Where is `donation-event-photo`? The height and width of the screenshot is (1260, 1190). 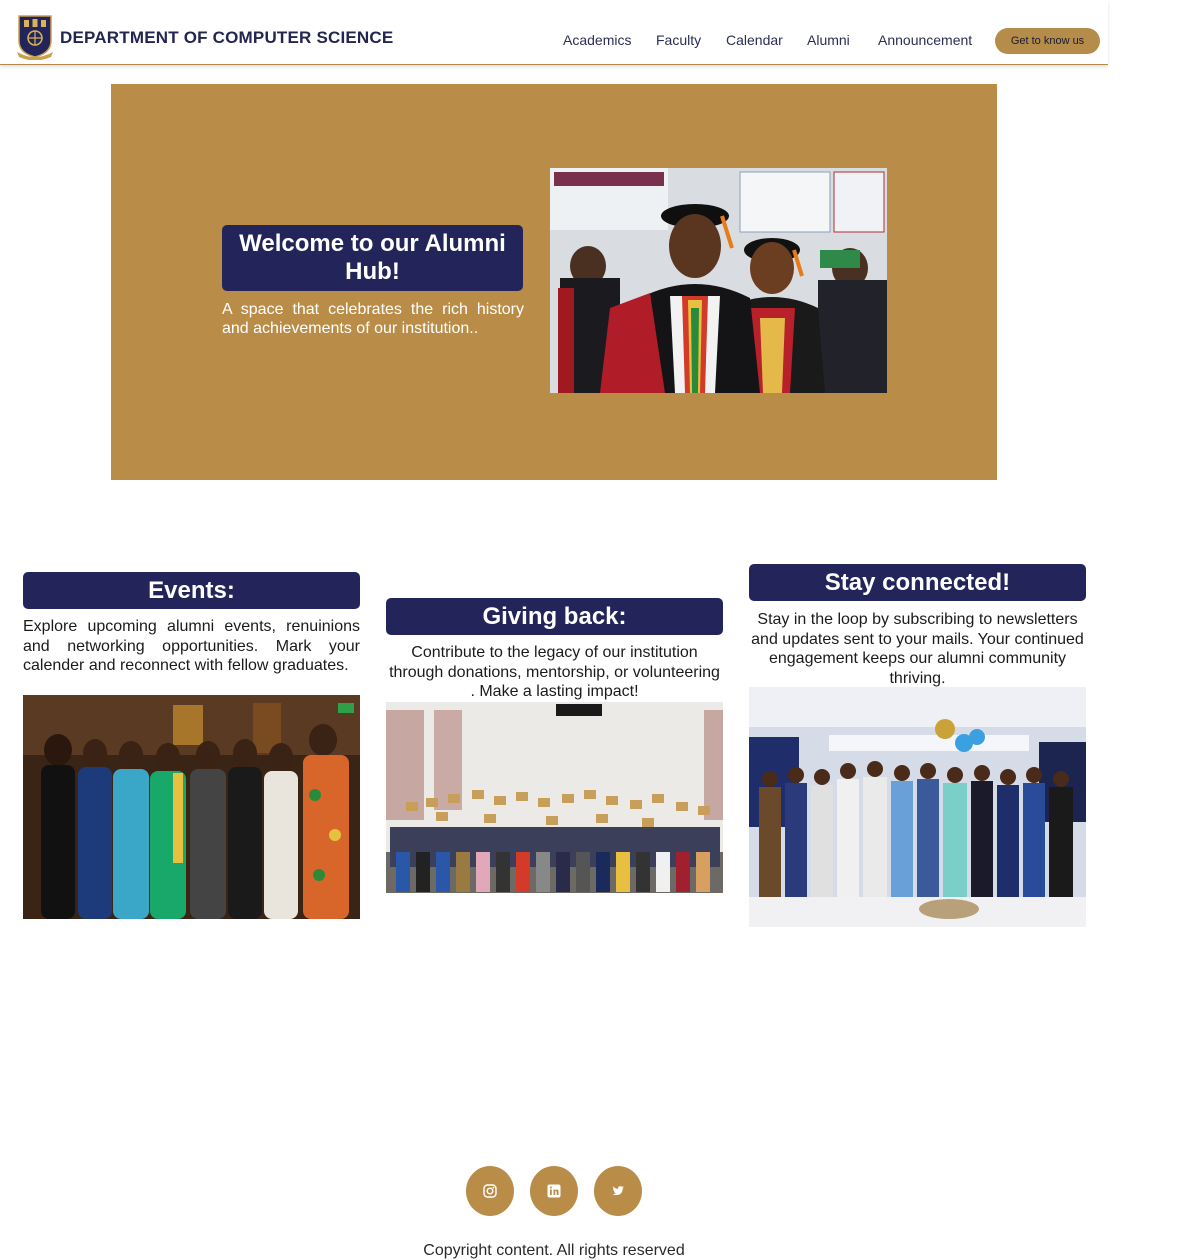
donation-event-photo is located at coordinates (554, 797).